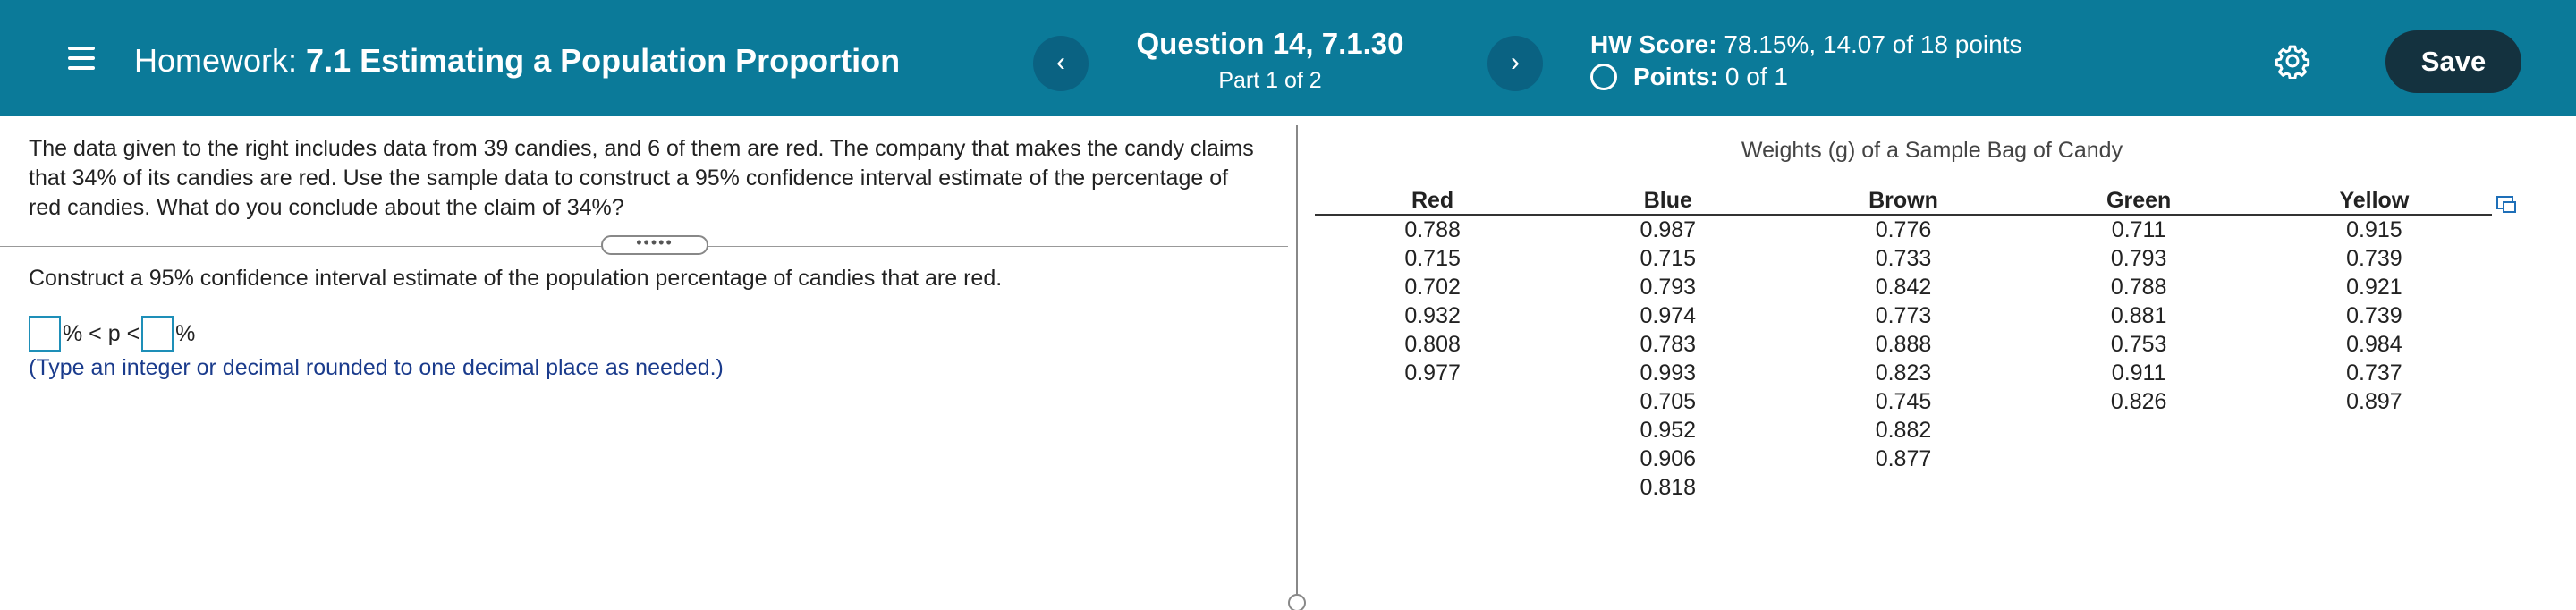 The width and height of the screenshot is (2576, 610). Describe the element at coordinates (2374, 373) in the screenshot. I see `table-cell: 0.737` at that location.